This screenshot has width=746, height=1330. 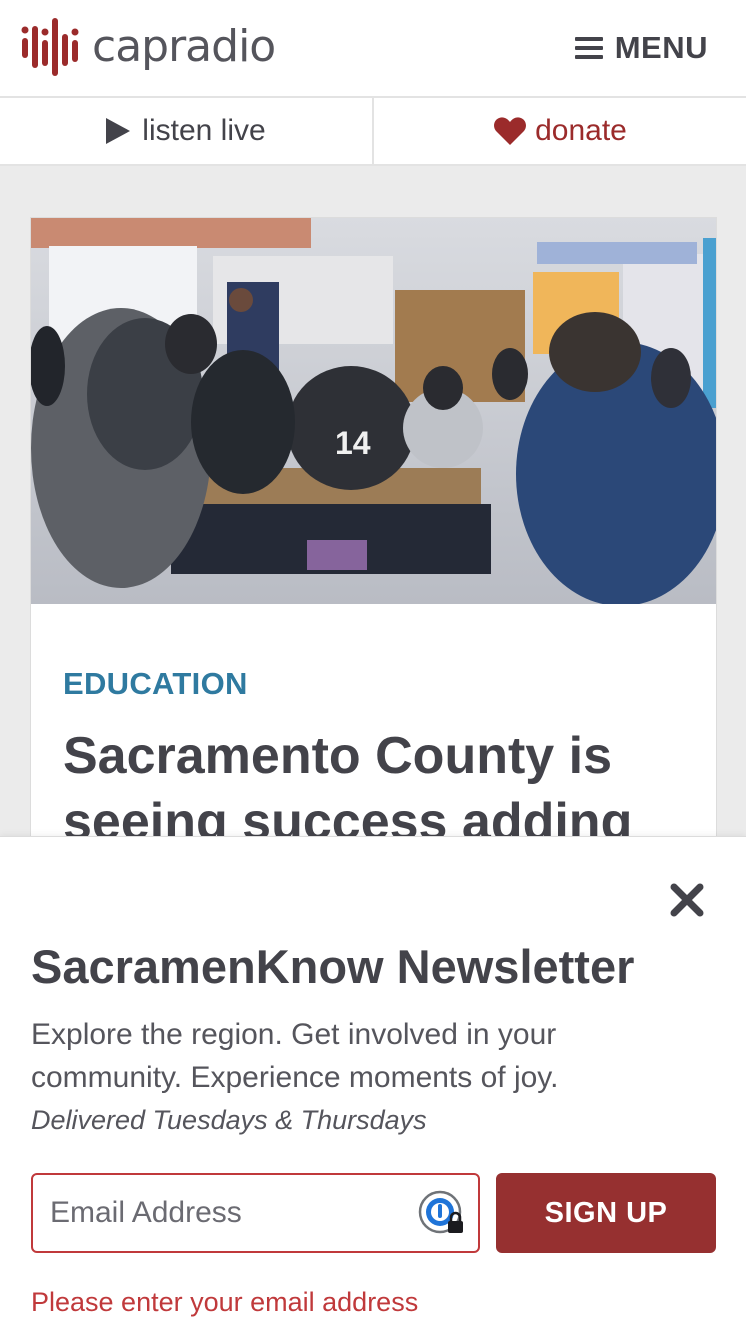 I want to click on article-category: EDUCATION, so click(x=155, y=684).